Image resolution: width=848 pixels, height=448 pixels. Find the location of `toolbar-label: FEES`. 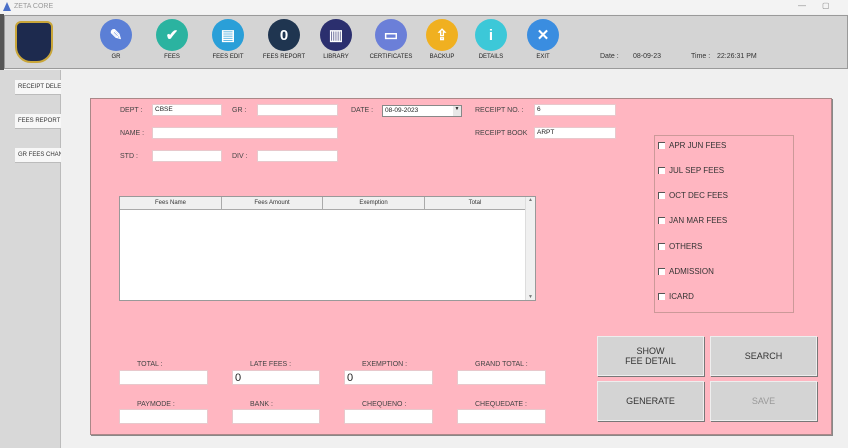

toolbar-label: FEES is located at coordinates (172, 57).